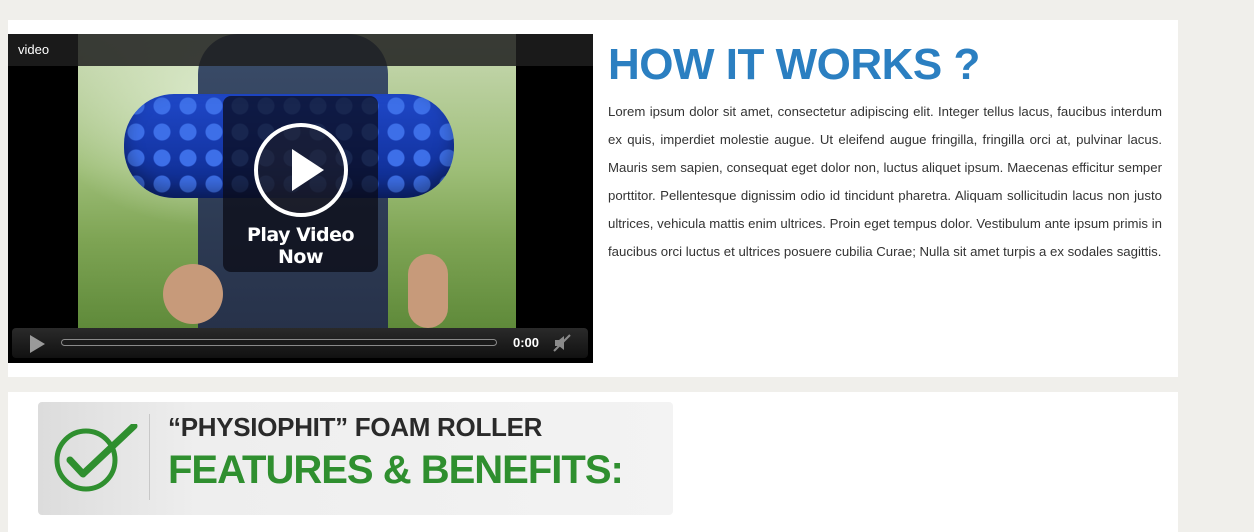 The width and height of the screenshot is (1254, 532). What do you see at coordinates (300, 246) in the screenshot?
I see `play-video-label: Play Video Now` at bounding box center [300, 246].